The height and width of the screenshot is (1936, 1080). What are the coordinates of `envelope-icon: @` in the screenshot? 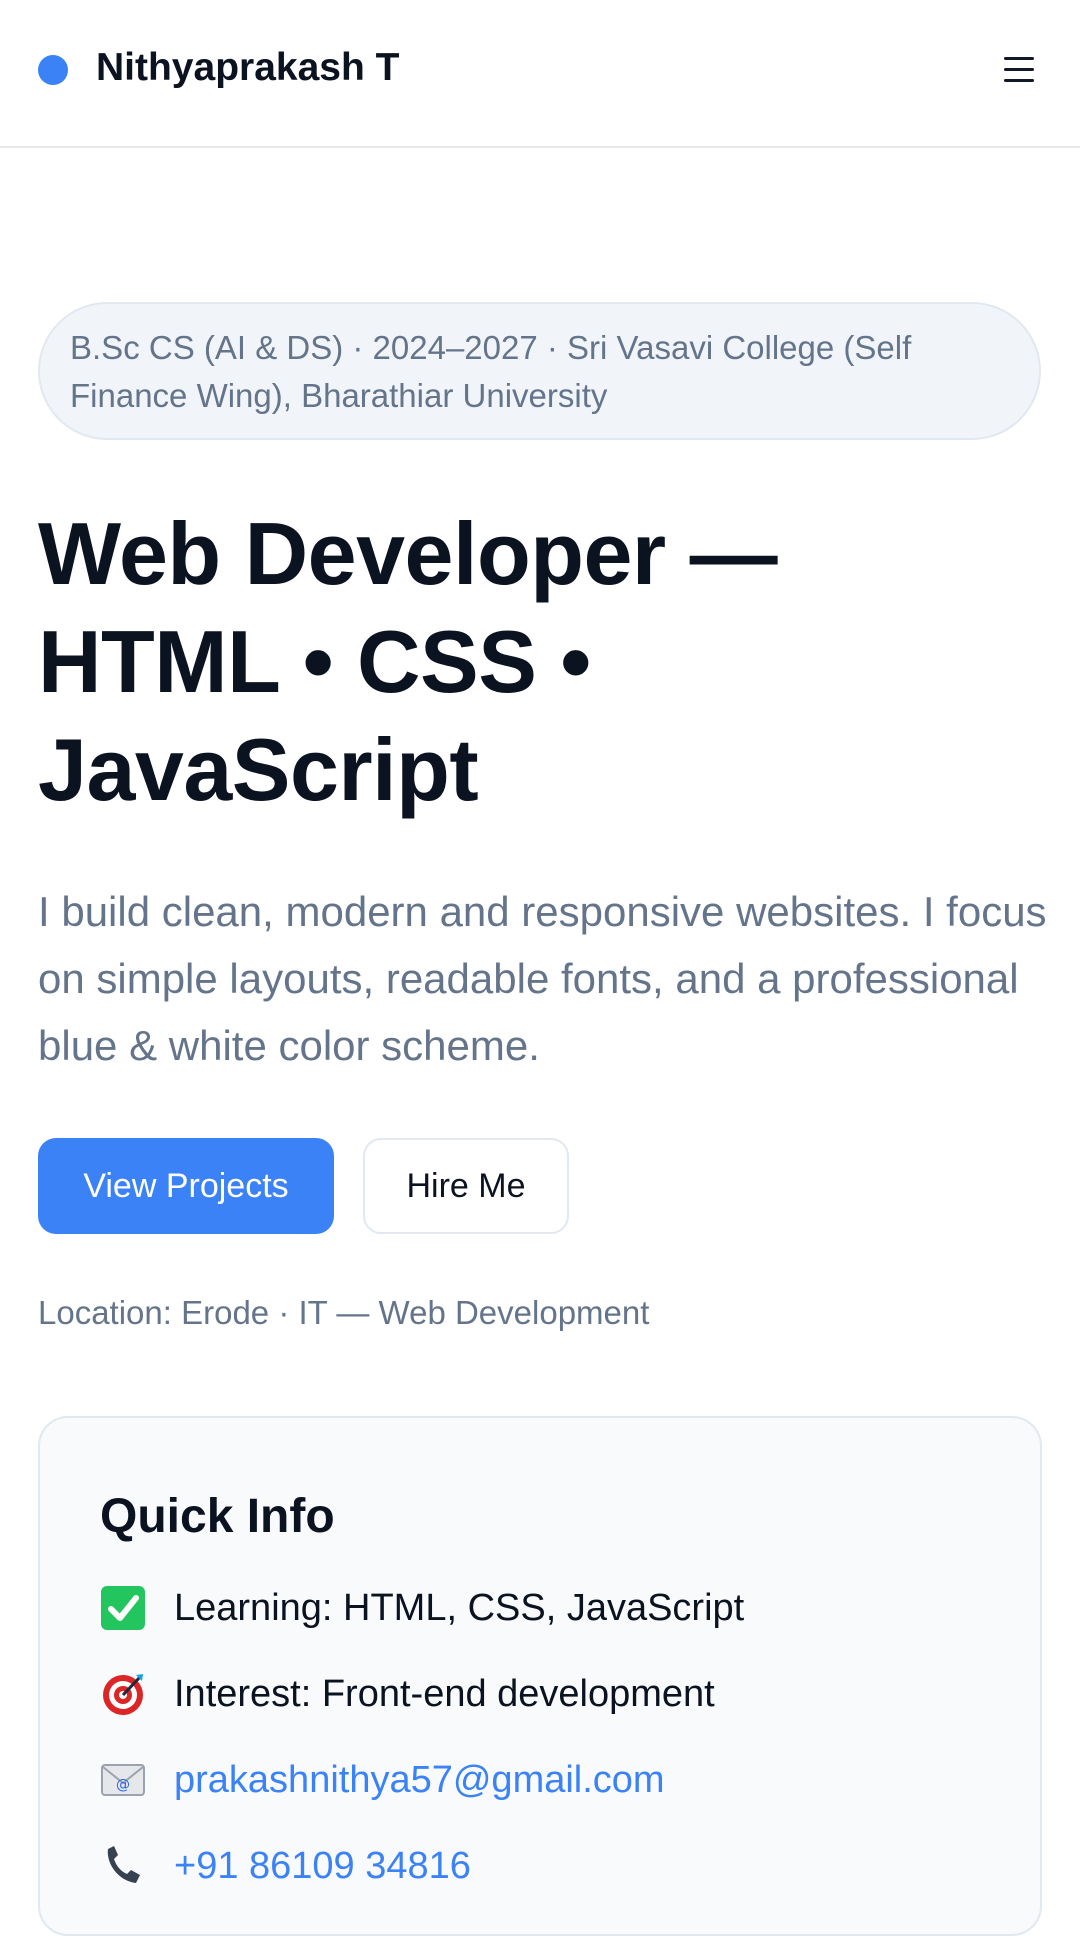 It's located at (123, 1780).